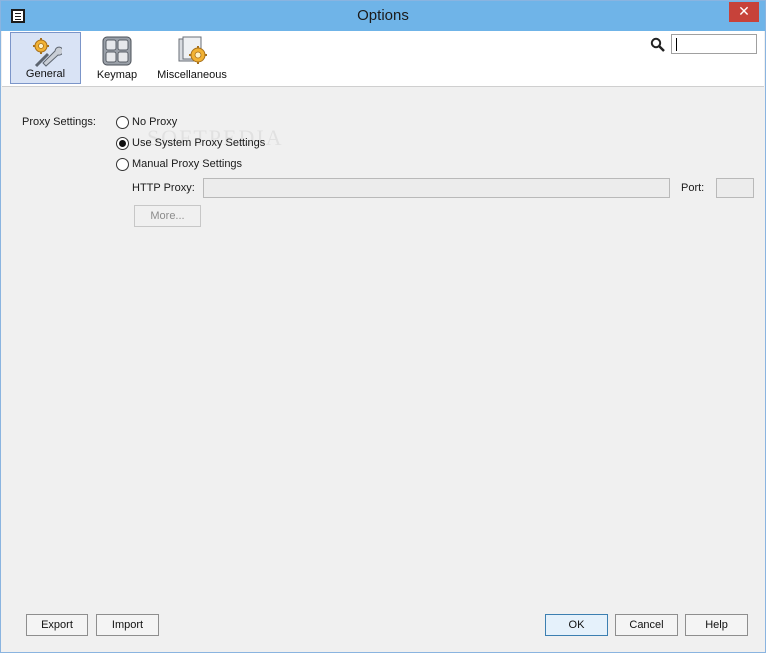 Image resolution: width=766 pixels, height=653 pixels. Describe the element at coordinates (122, 143) in the screenshot. I see `system-proxy-radio` at that location.